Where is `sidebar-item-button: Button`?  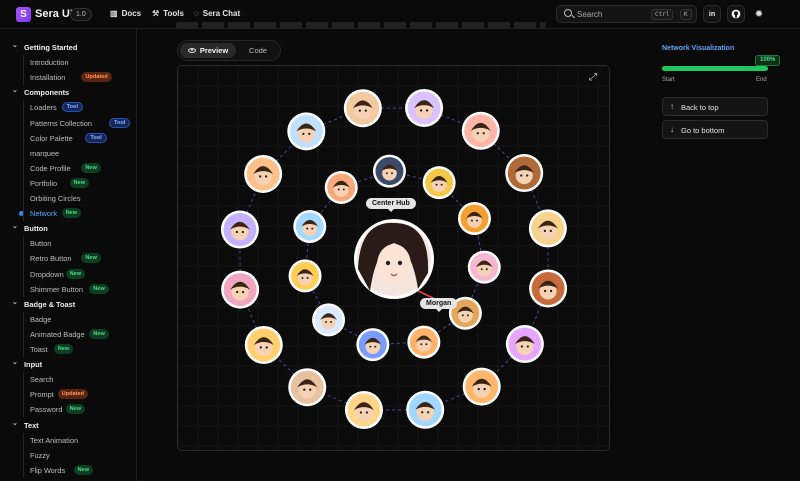 sidebar-item-button: Button is located at coordinates (68, 243).